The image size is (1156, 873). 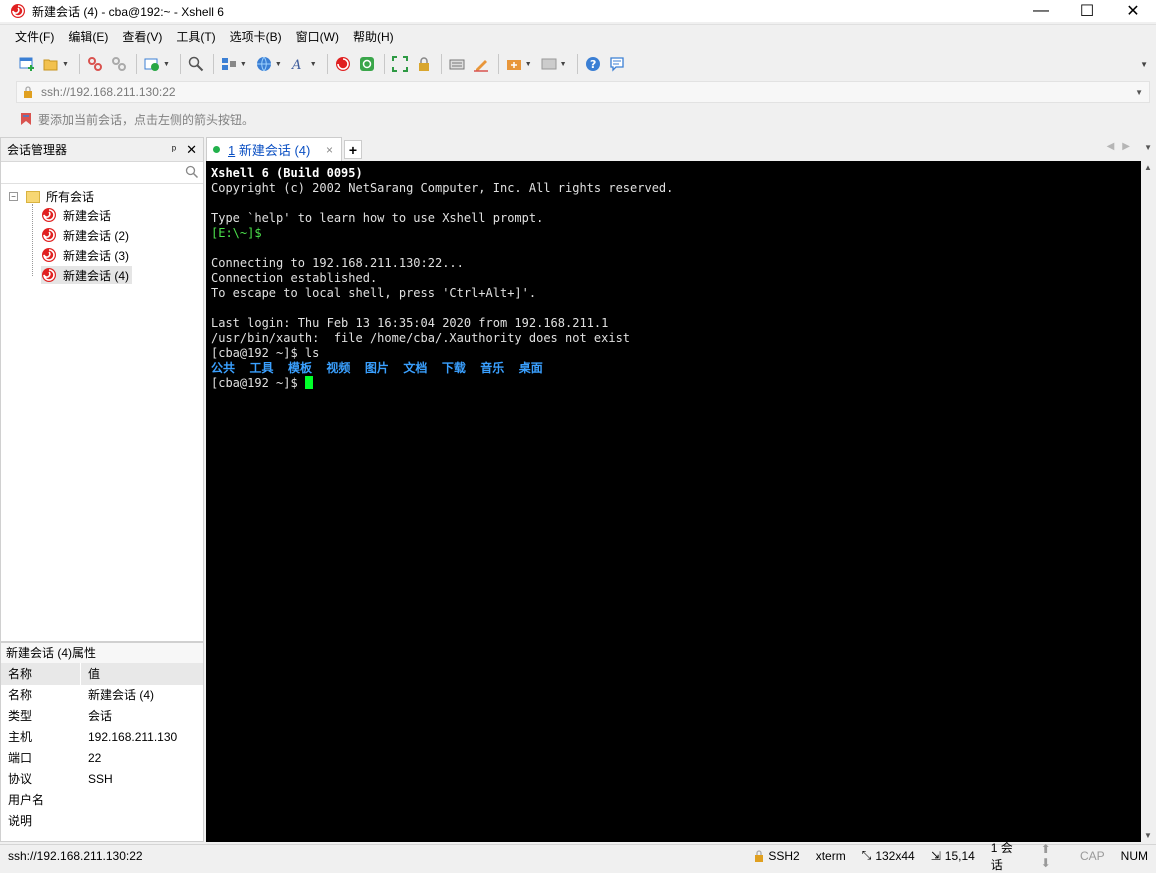 I want to click on hint-text: 要添加当前会话，点击左侧的箭头按钮。, so click(x=146, y=119).